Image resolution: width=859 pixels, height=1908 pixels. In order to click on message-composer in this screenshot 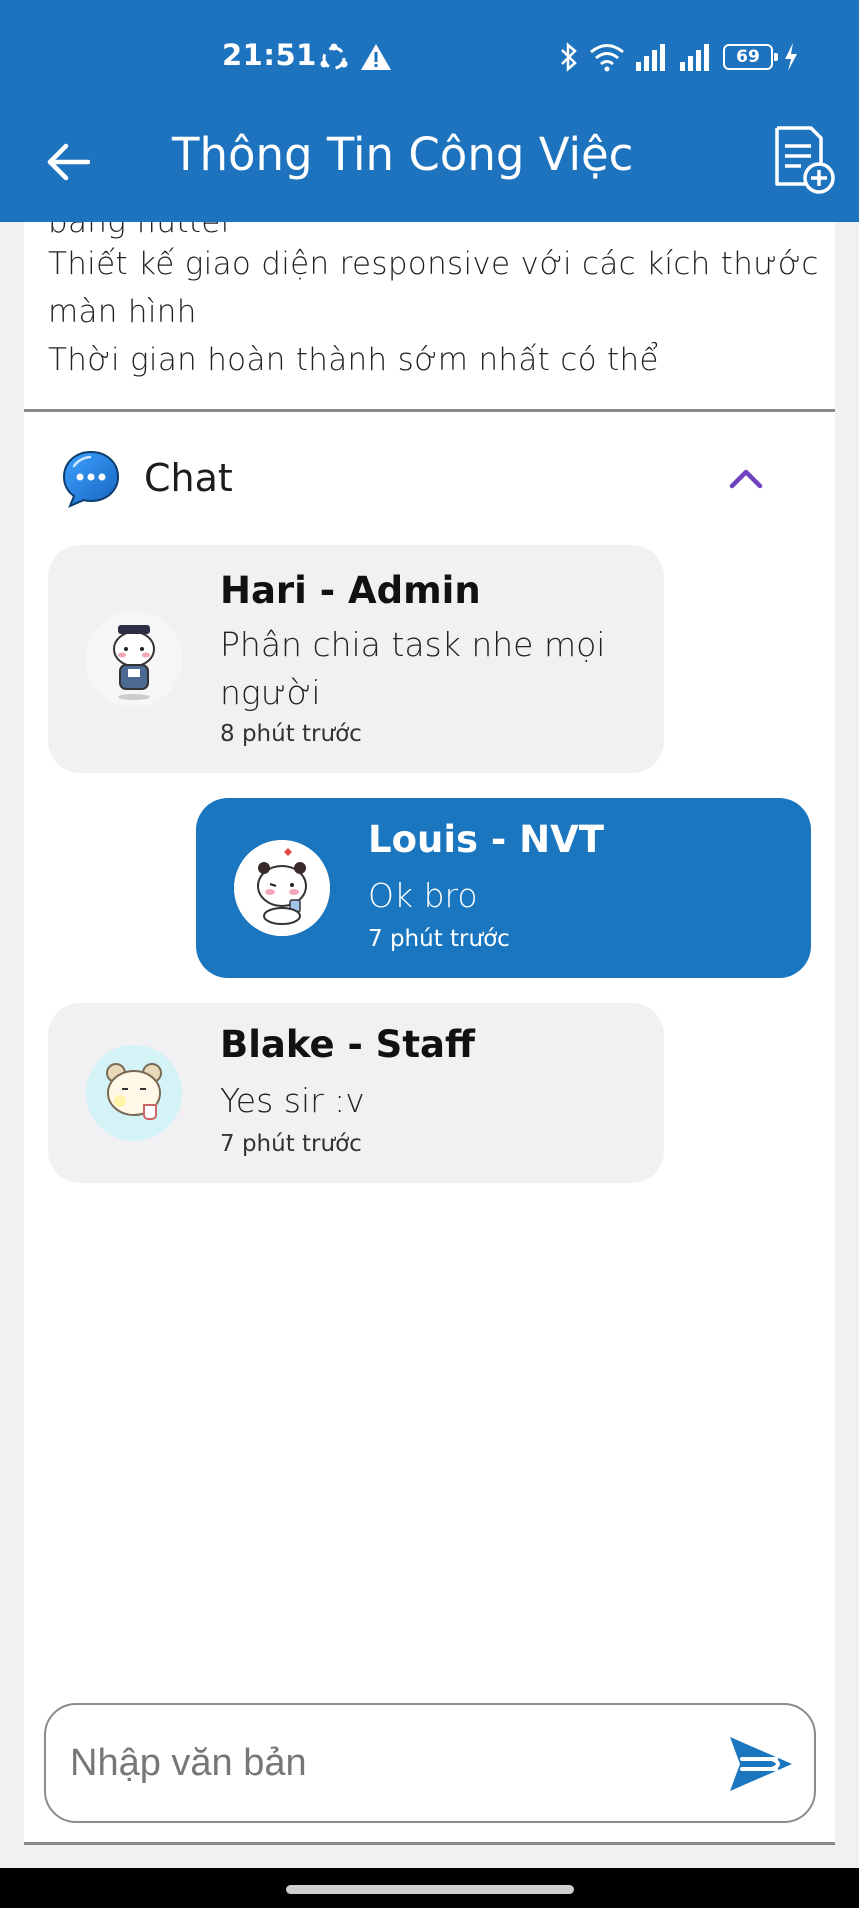, I will do `click(430, 1763)`.